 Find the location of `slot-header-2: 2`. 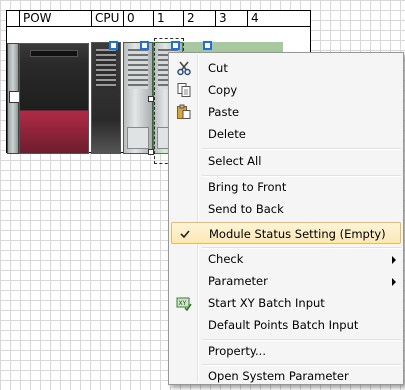

slot-header-2: 2 is located at coordinates (199, 18).